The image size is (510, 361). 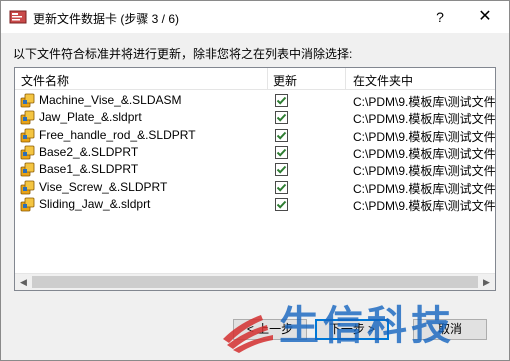 I want to click on horizontal-scrollbar: ◀ ▶, so click(x=255, y=281).